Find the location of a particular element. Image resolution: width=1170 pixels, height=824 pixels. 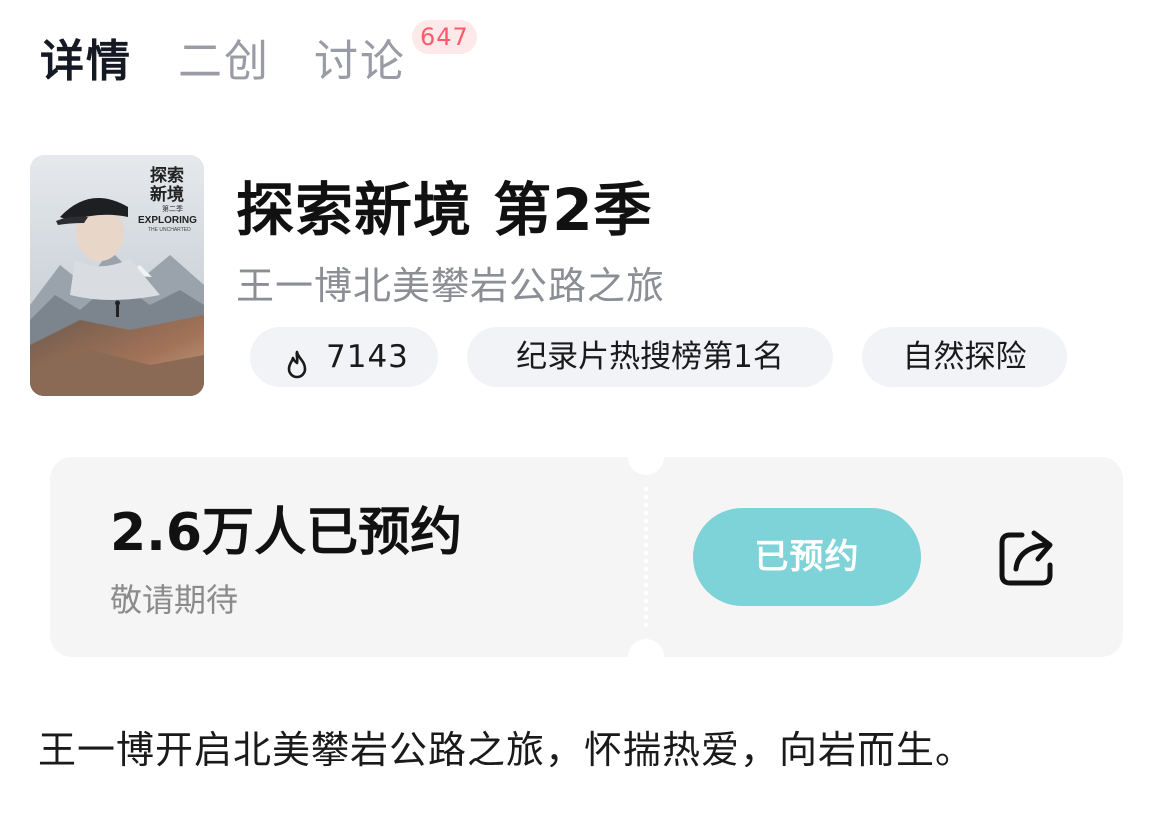

poster-english-sub: THE UNCHARTED is located at coordinates (169, 230).